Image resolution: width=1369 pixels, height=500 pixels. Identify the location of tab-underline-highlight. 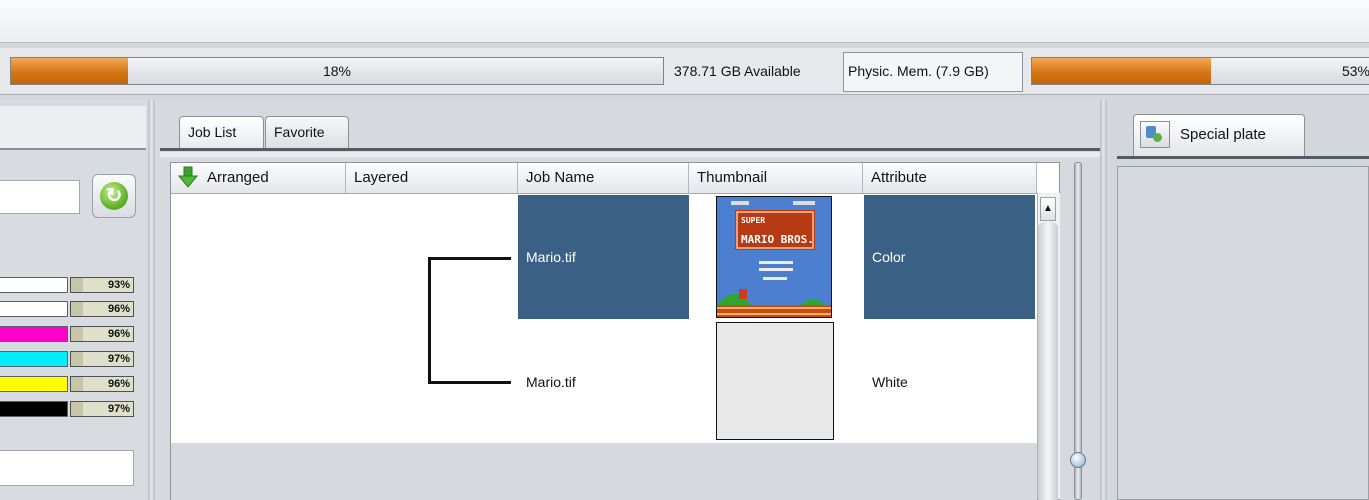
(630, 154).